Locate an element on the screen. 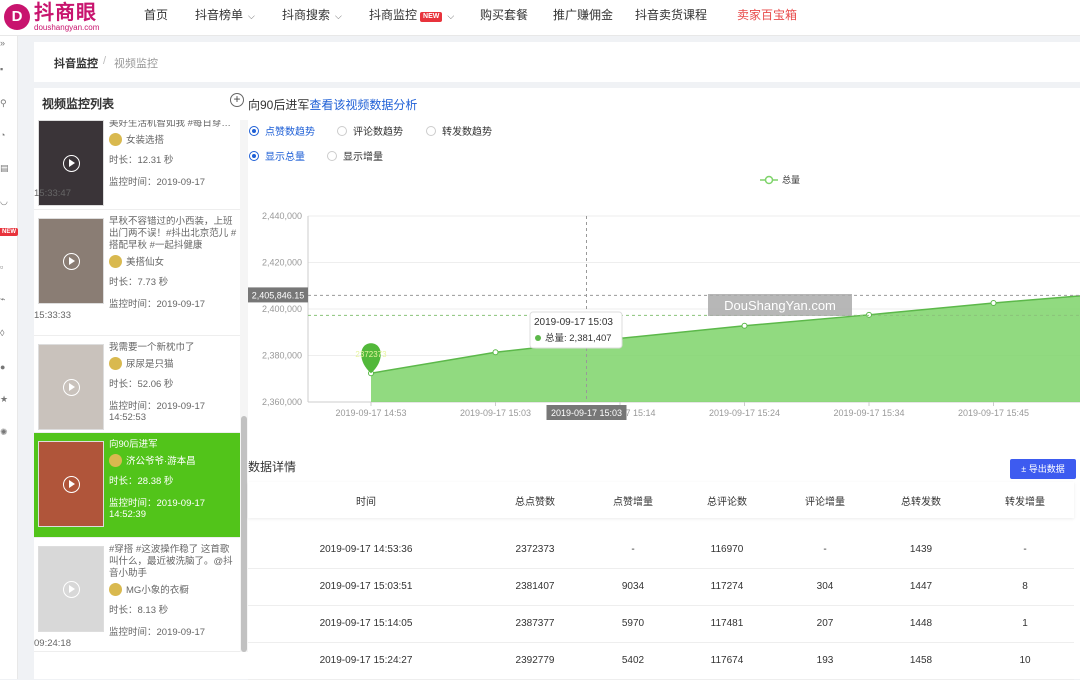  search-icon: ⚲ is located at coordinates (5, 103).